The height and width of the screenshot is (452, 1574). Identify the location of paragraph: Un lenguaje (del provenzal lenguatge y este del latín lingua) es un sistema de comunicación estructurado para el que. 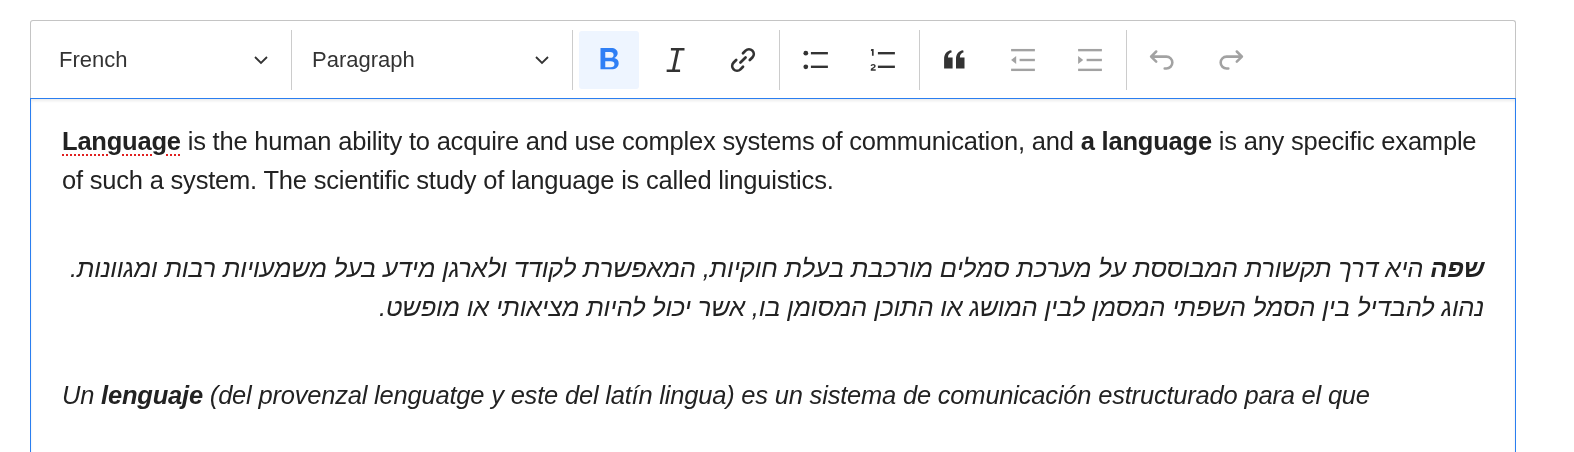
(716, 395).